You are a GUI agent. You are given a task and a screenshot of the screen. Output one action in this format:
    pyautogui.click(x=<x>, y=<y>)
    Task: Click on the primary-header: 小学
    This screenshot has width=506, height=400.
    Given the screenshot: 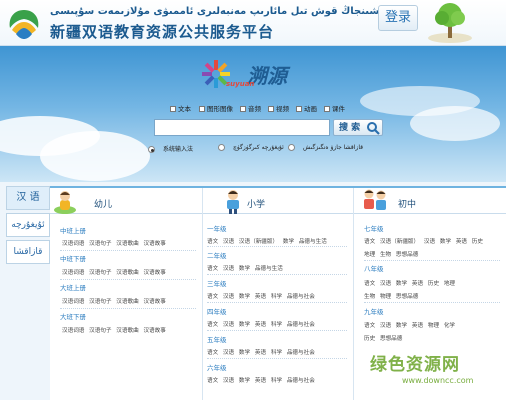 What is the action you would take?
    pyautogui.click(x=278, y=201)
    